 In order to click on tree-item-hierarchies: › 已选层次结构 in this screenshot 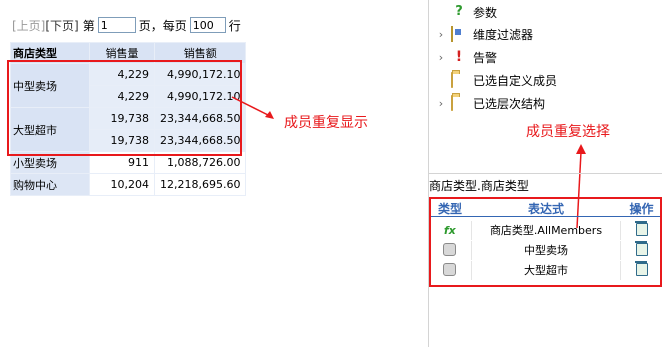, I will do `click(487, 103)`.